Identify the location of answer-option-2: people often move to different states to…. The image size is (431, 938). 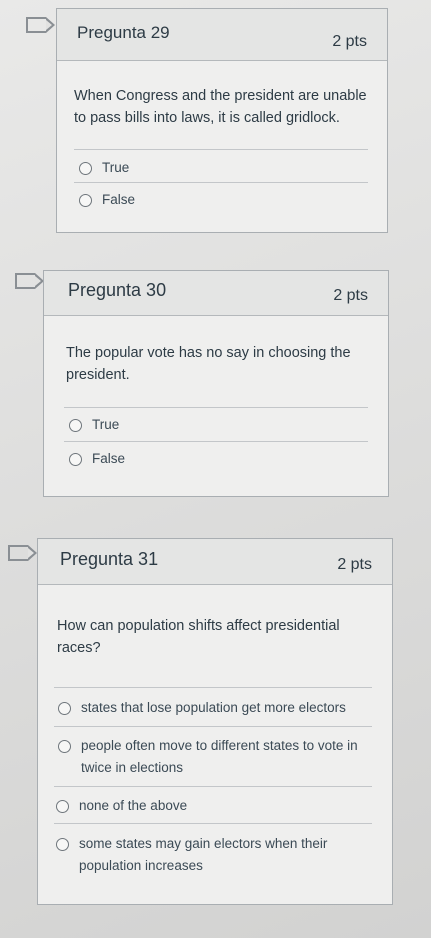
(208, 758).